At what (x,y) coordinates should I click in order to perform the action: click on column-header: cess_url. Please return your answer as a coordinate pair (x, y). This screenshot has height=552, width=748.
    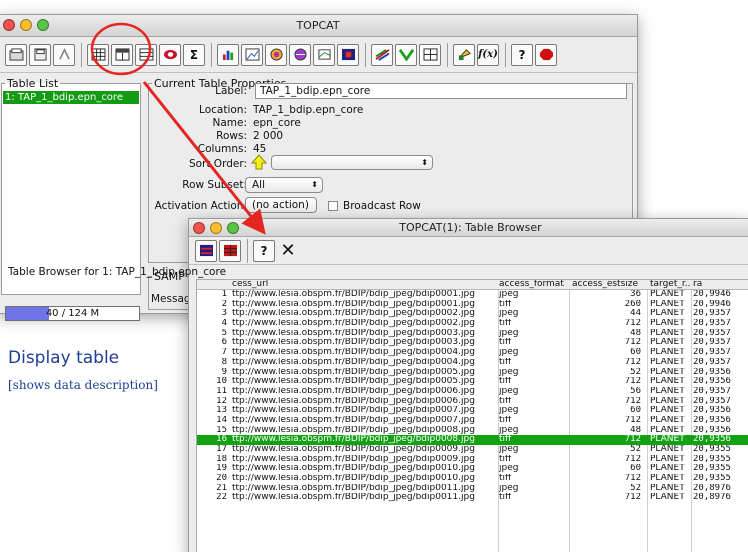
    Looking at the image, I should click on (364, 285).